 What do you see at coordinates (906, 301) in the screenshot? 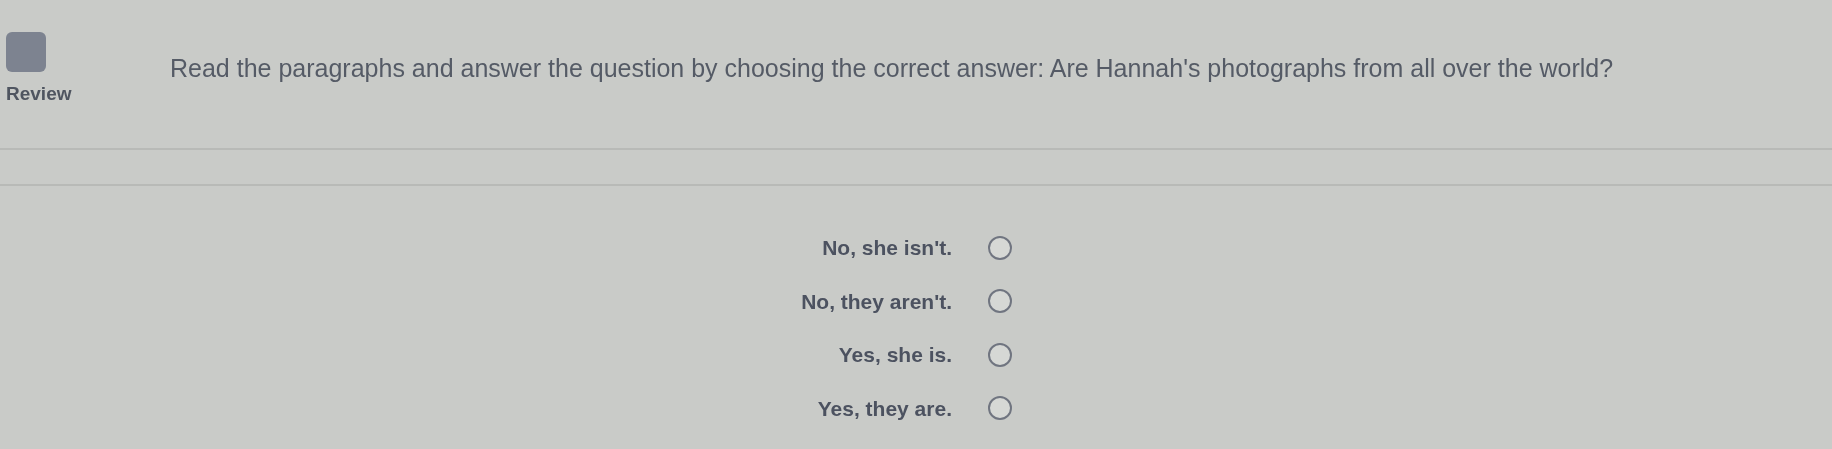
I see `answer-option: No, they aren't.` at bounding box center [906, 301].